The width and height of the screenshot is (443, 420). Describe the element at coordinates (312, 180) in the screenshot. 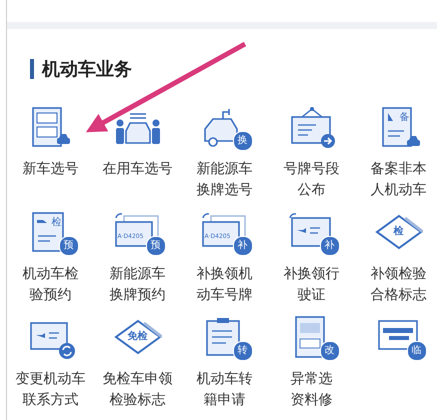

I see `service-label: 号牌号段 公布` at that location.